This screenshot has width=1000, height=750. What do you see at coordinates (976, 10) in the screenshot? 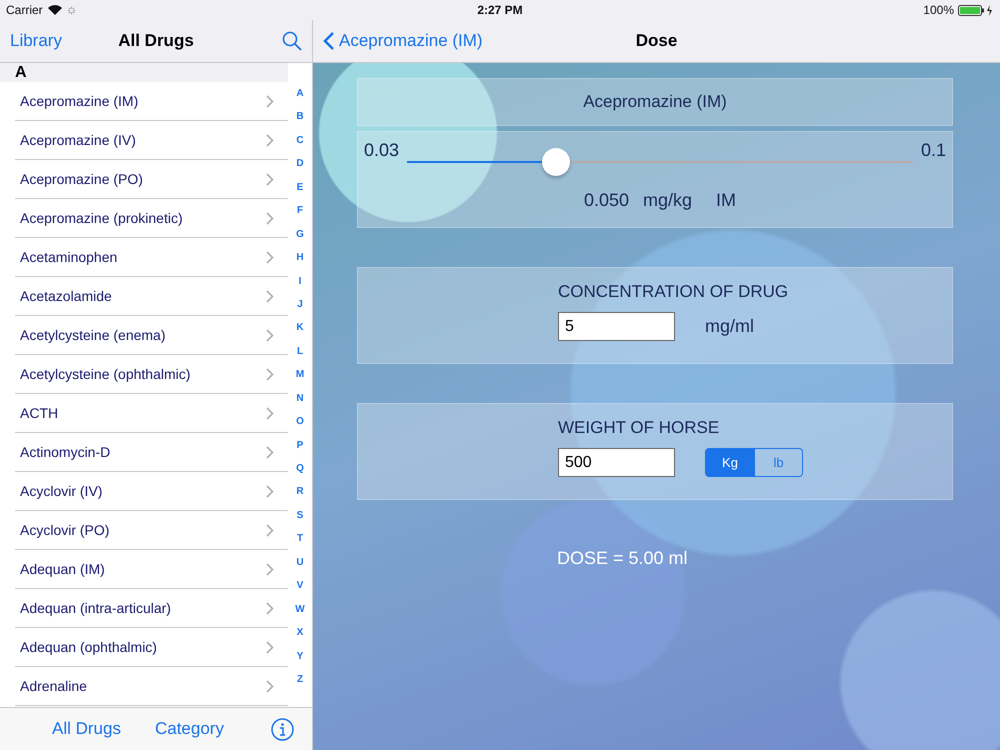
I see `battery-icon` at bounding box center [976, 10].